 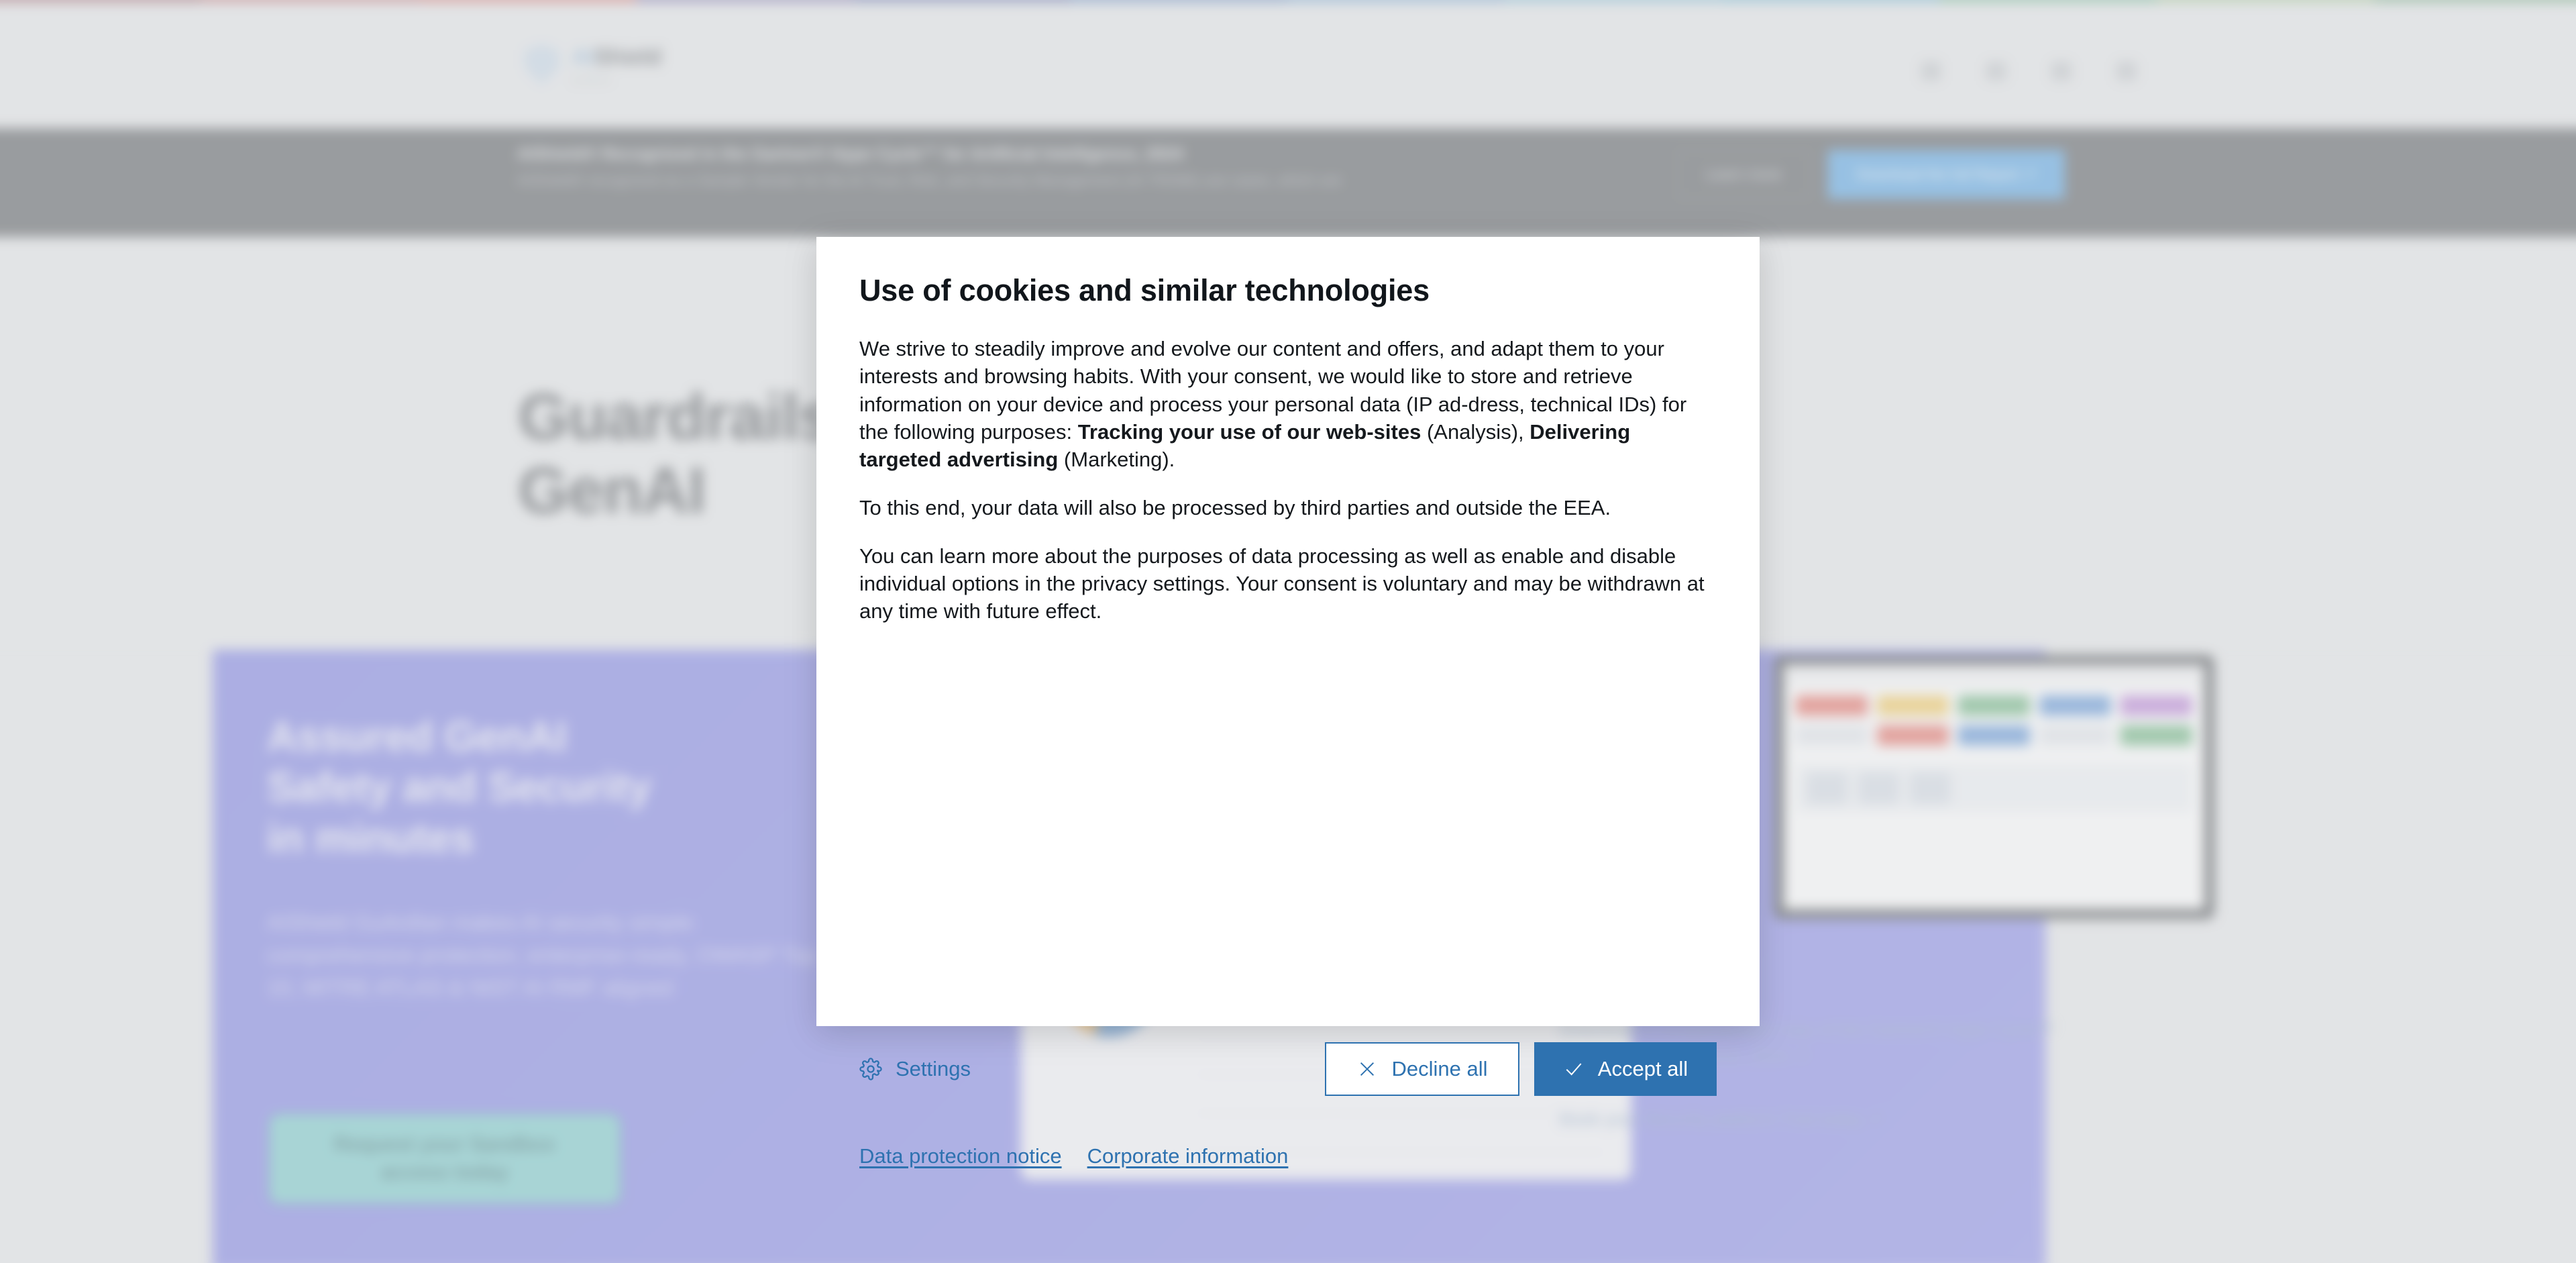 What do you see at coordinates (1475, 431) in the screenshot?
I see `p1-part-b: (Analysis),` at bounding box center [1475, 431].